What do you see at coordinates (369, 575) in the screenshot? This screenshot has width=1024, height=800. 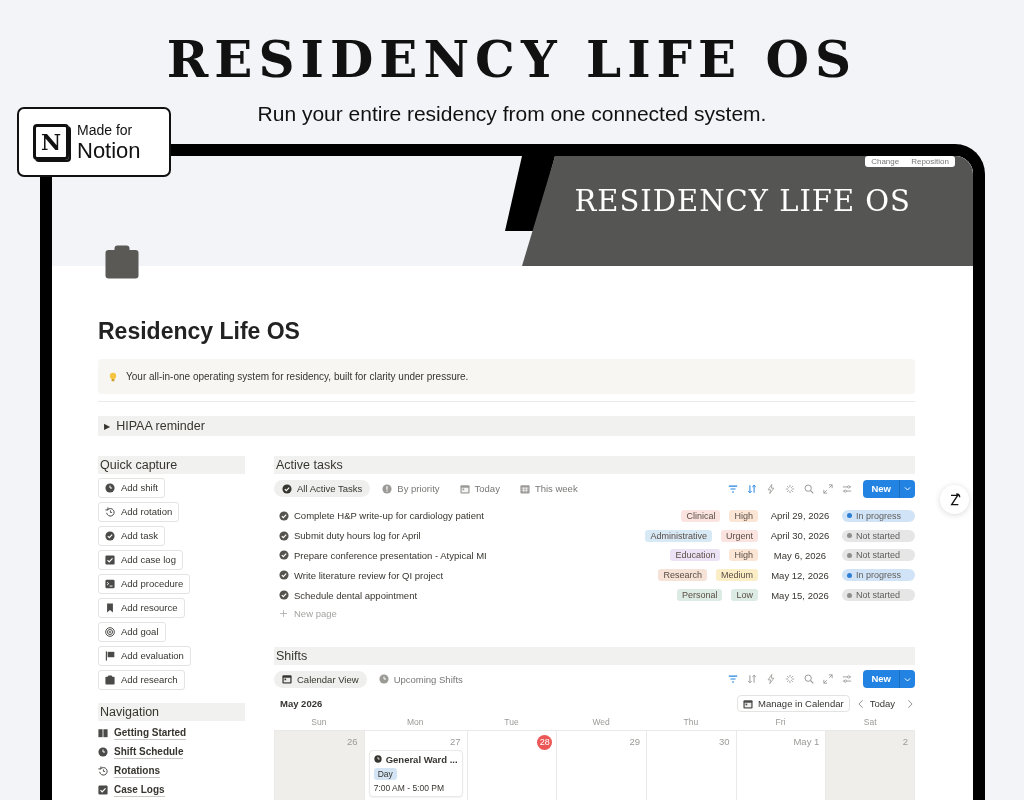 I see `task-name: Write literature review for QI project` at bounding box center [369, 575].